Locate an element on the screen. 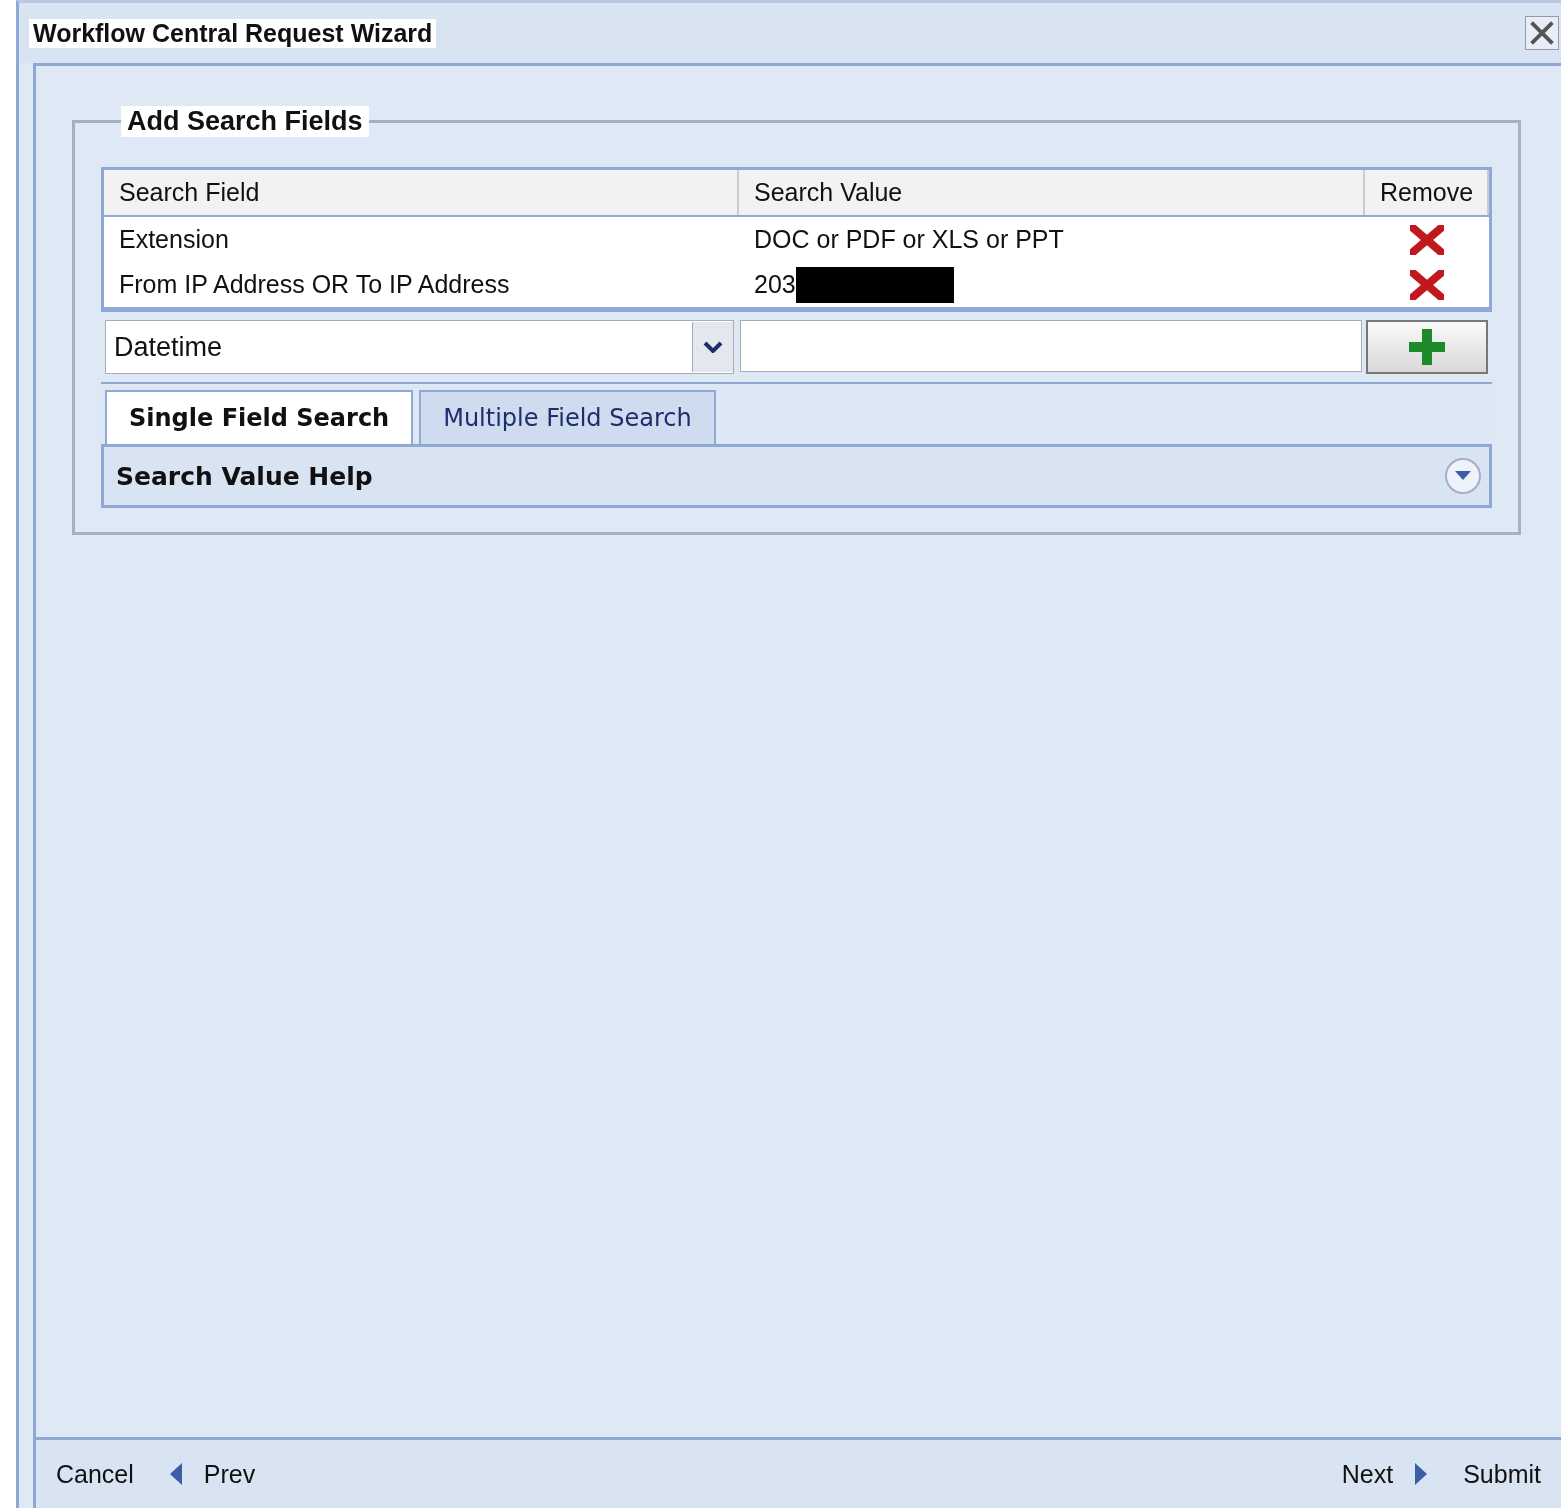 The height and width of the screenshot is (1508, 1561). close-icon is located at coordinates (1542, 33).